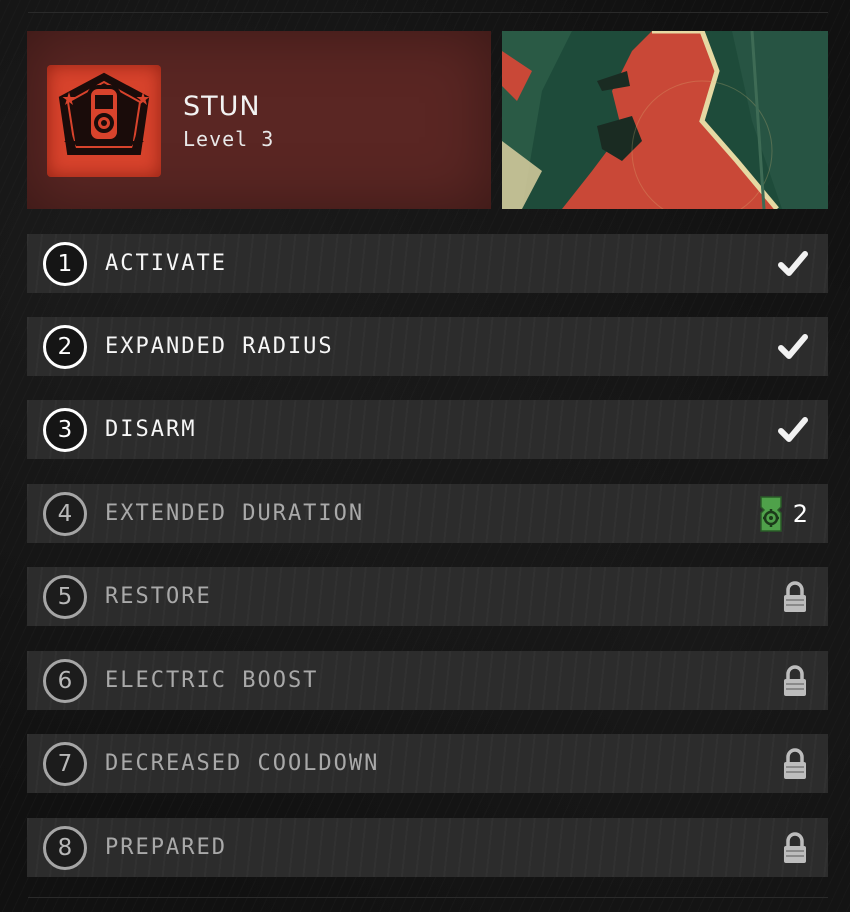 Image resolution: width=850 pixels, height=912 pixels. I want to click on skill-level: Level 3, so click(229, 139).